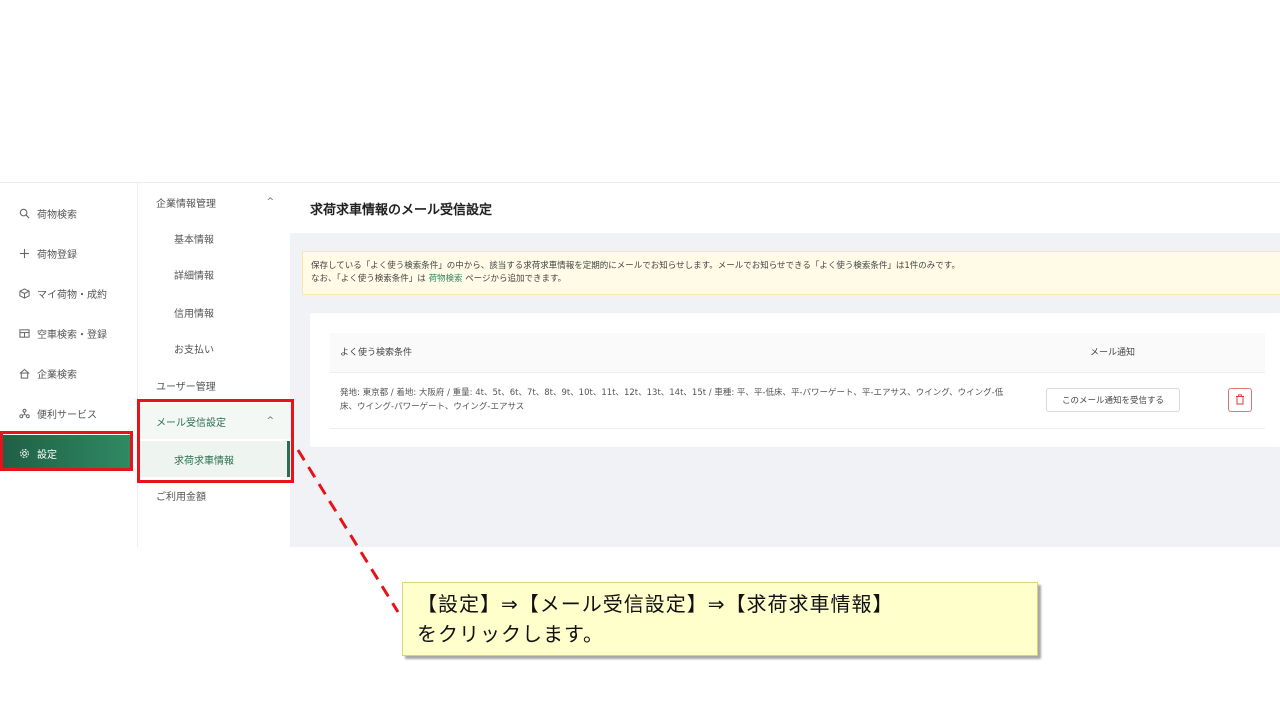 The width and height of the screenshot is (1280, 720). I want to click on instruction-callout: 【設定】⇒【メール受信設定】⇒【求荷求車情報】 をクリックします。, so click(720, 619).